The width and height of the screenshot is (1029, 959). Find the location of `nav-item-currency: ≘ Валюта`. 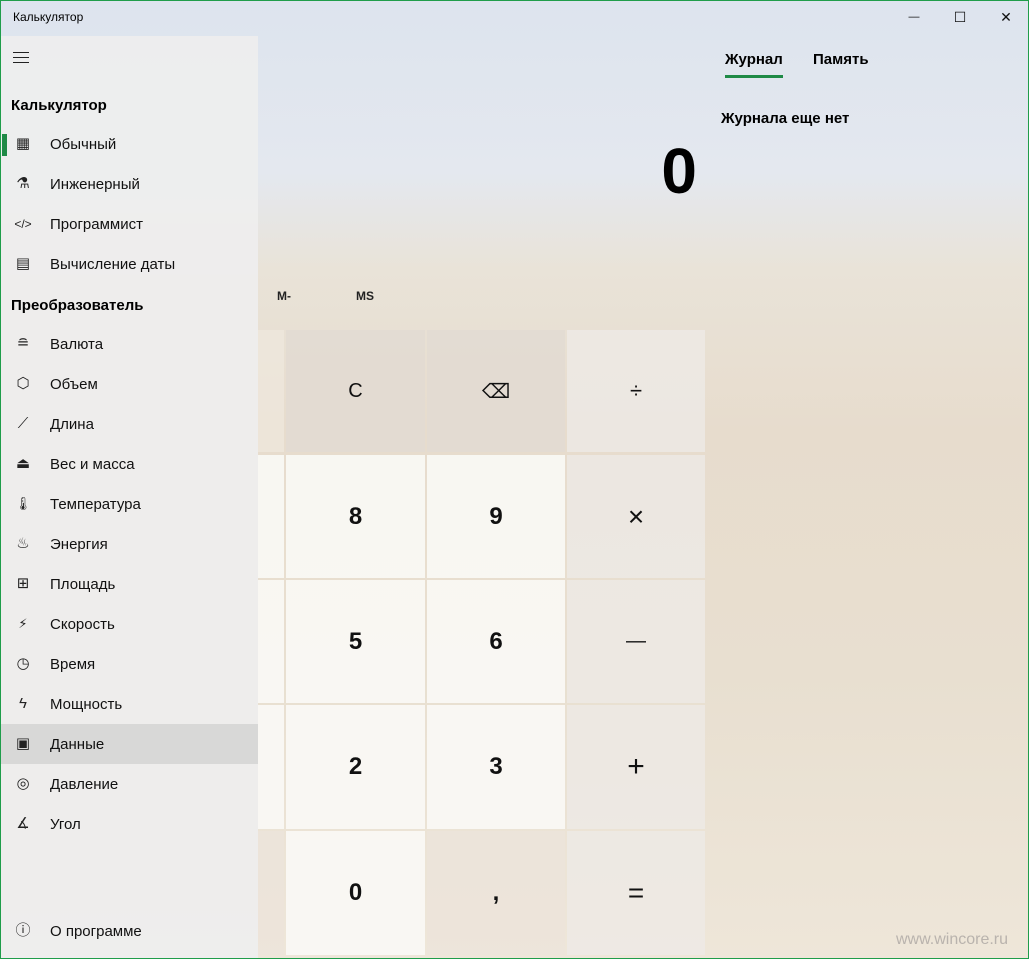

nav-item-currency: ≘ Валюта is located at coordinates (129, 344).